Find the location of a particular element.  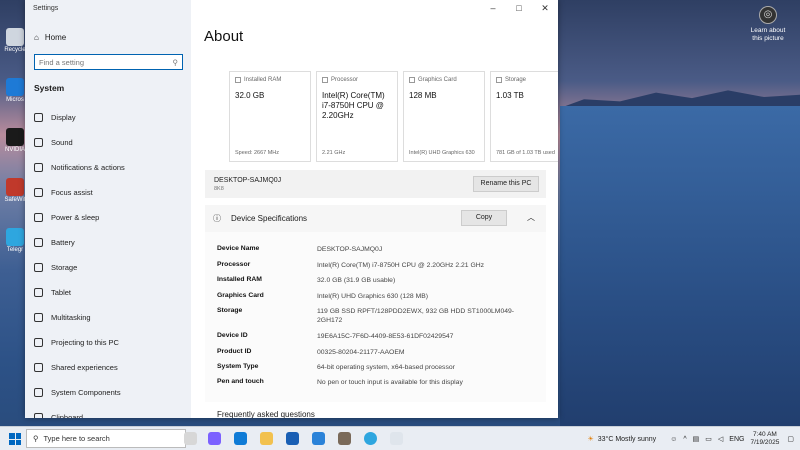

pc-subtitle: 8K8 is located at coordinates (219, 189).